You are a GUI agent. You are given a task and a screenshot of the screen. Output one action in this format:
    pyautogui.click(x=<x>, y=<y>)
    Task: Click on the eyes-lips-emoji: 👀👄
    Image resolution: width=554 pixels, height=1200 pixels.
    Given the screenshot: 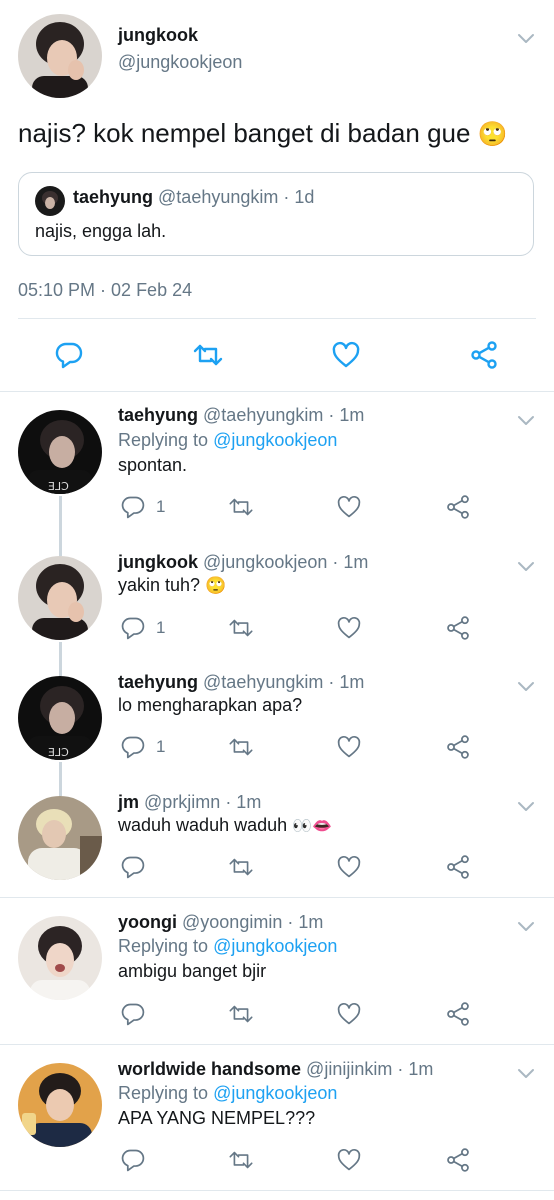 What is the action you would take?
    pyautogui.click(x=312, y=826)
    